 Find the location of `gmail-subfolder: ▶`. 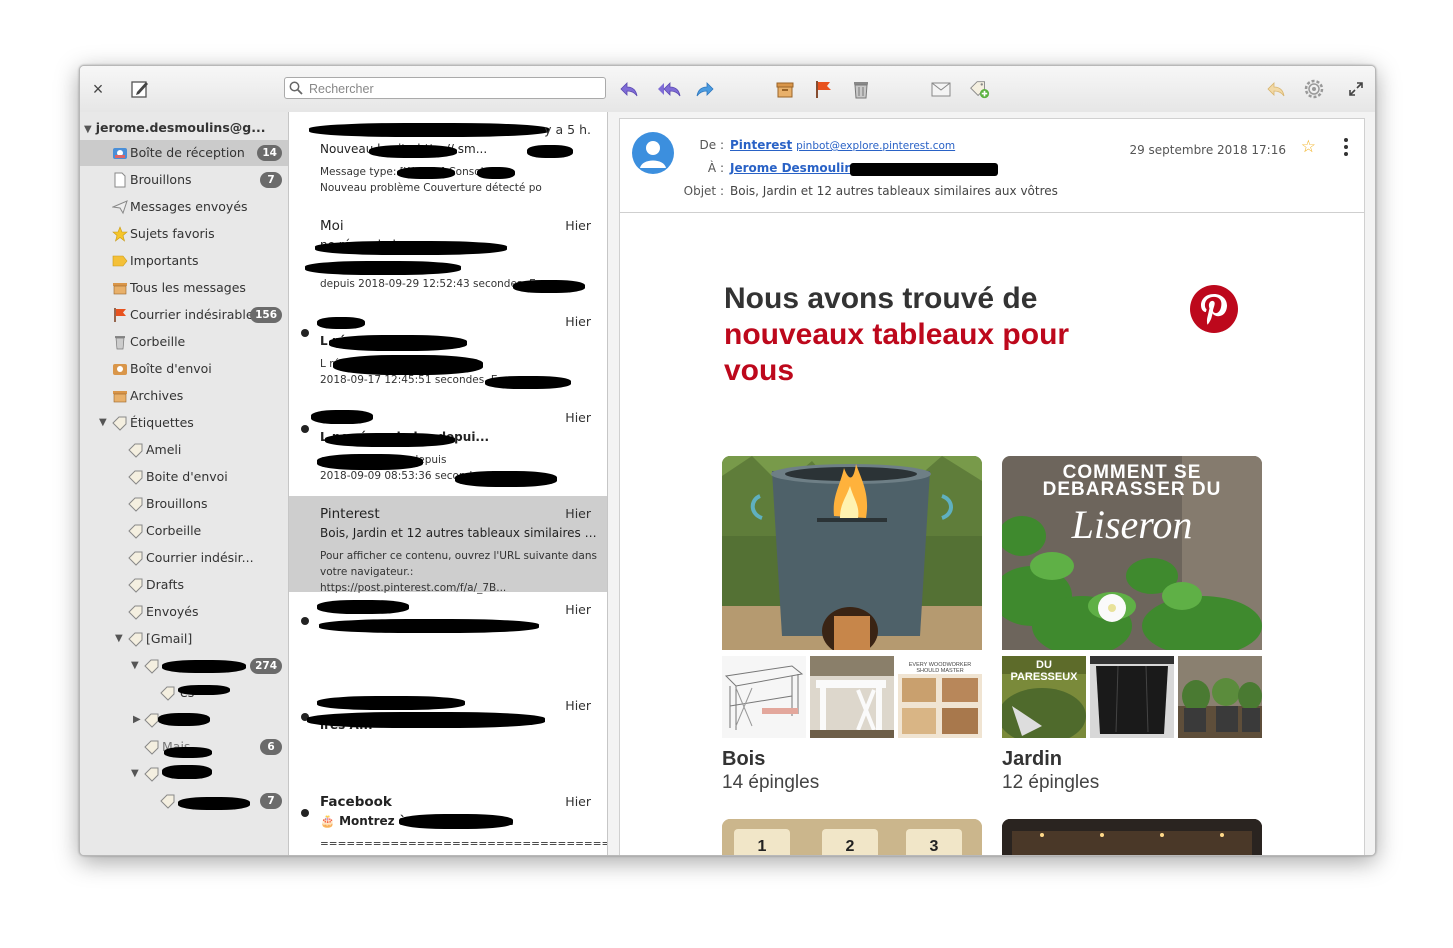

gmail-subfolder: ▶ is located at coordinates (184, 720).